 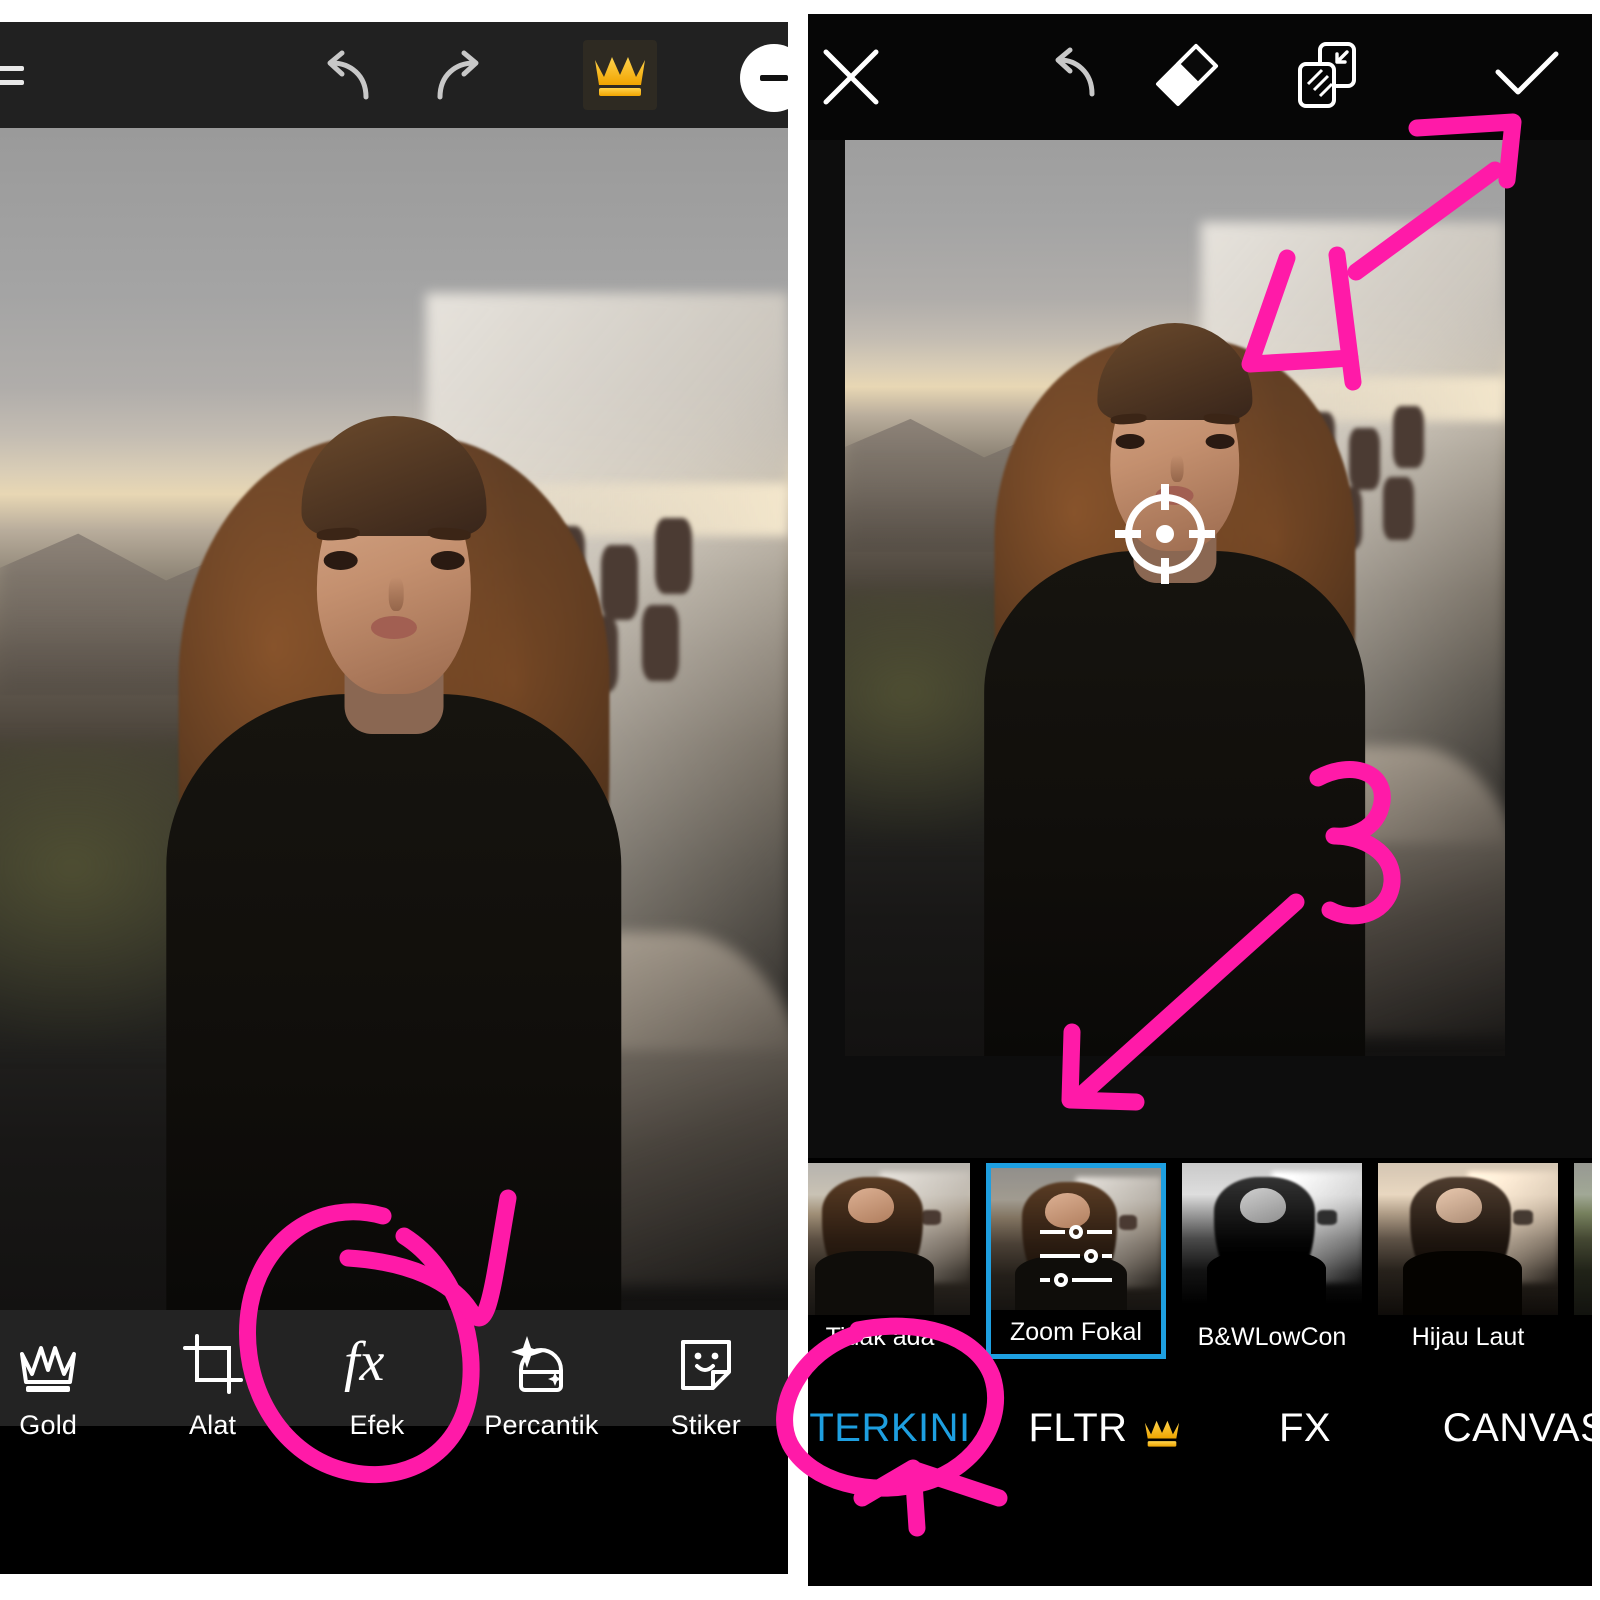 I want to click on toolbar-item-percantik: Percantik, so click(x=541, y=1386).